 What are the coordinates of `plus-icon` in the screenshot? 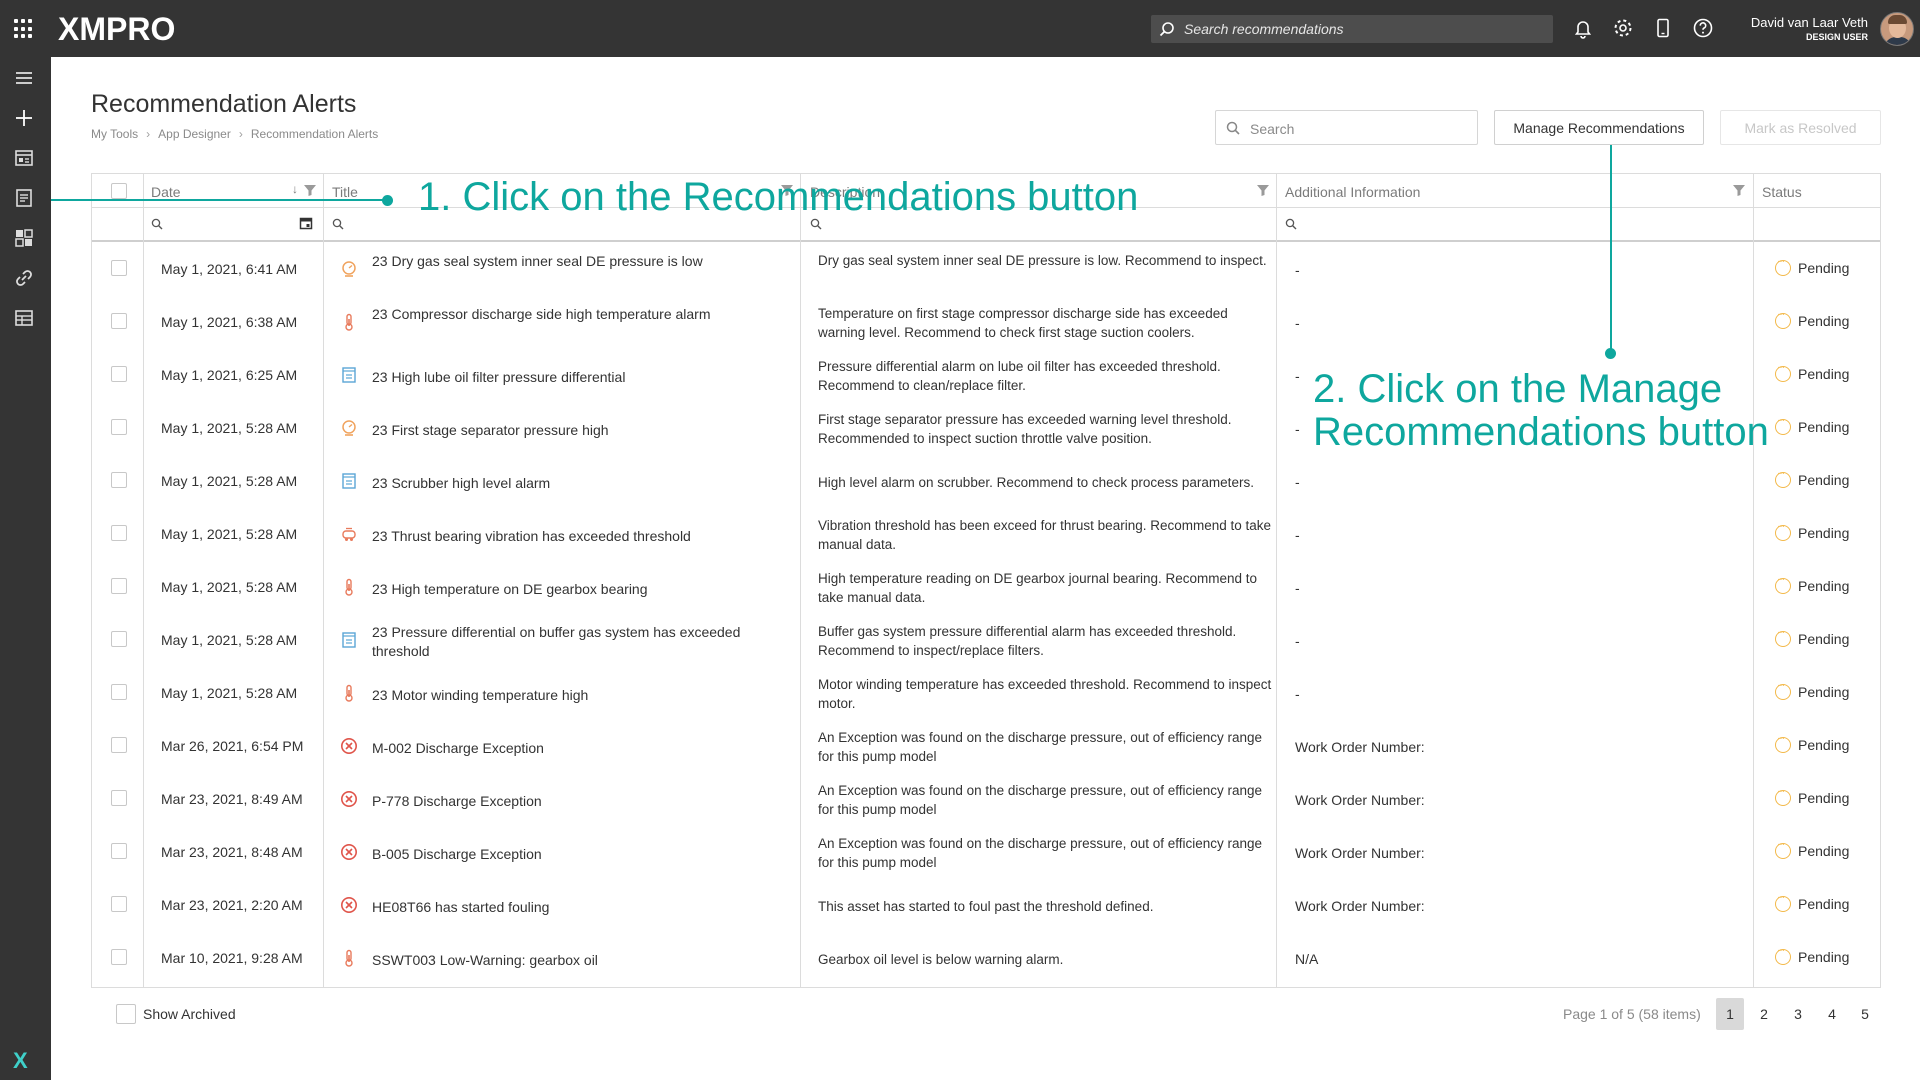 It's located at (24, 118).